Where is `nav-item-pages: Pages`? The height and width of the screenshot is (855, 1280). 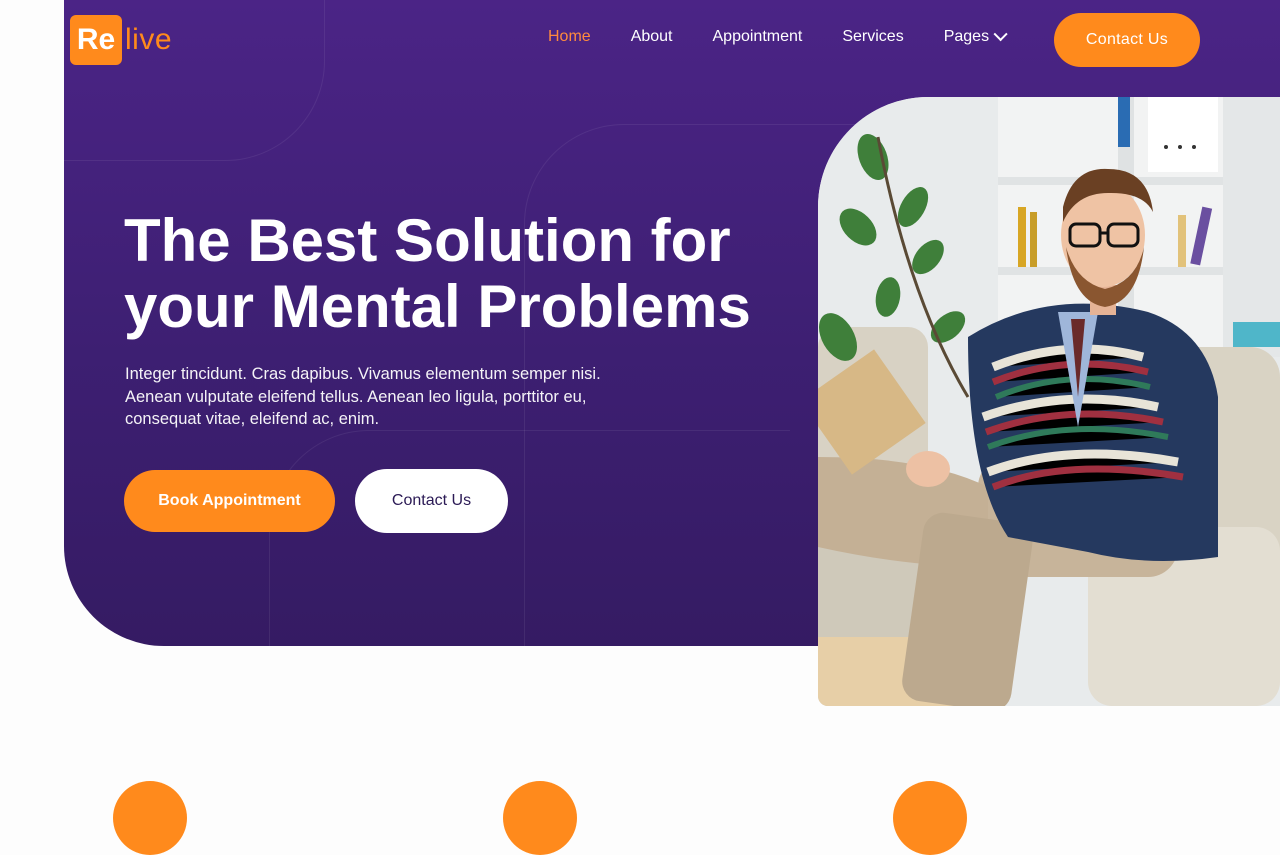
nav-item-pages: Pages is located at coordinates (975, 36).